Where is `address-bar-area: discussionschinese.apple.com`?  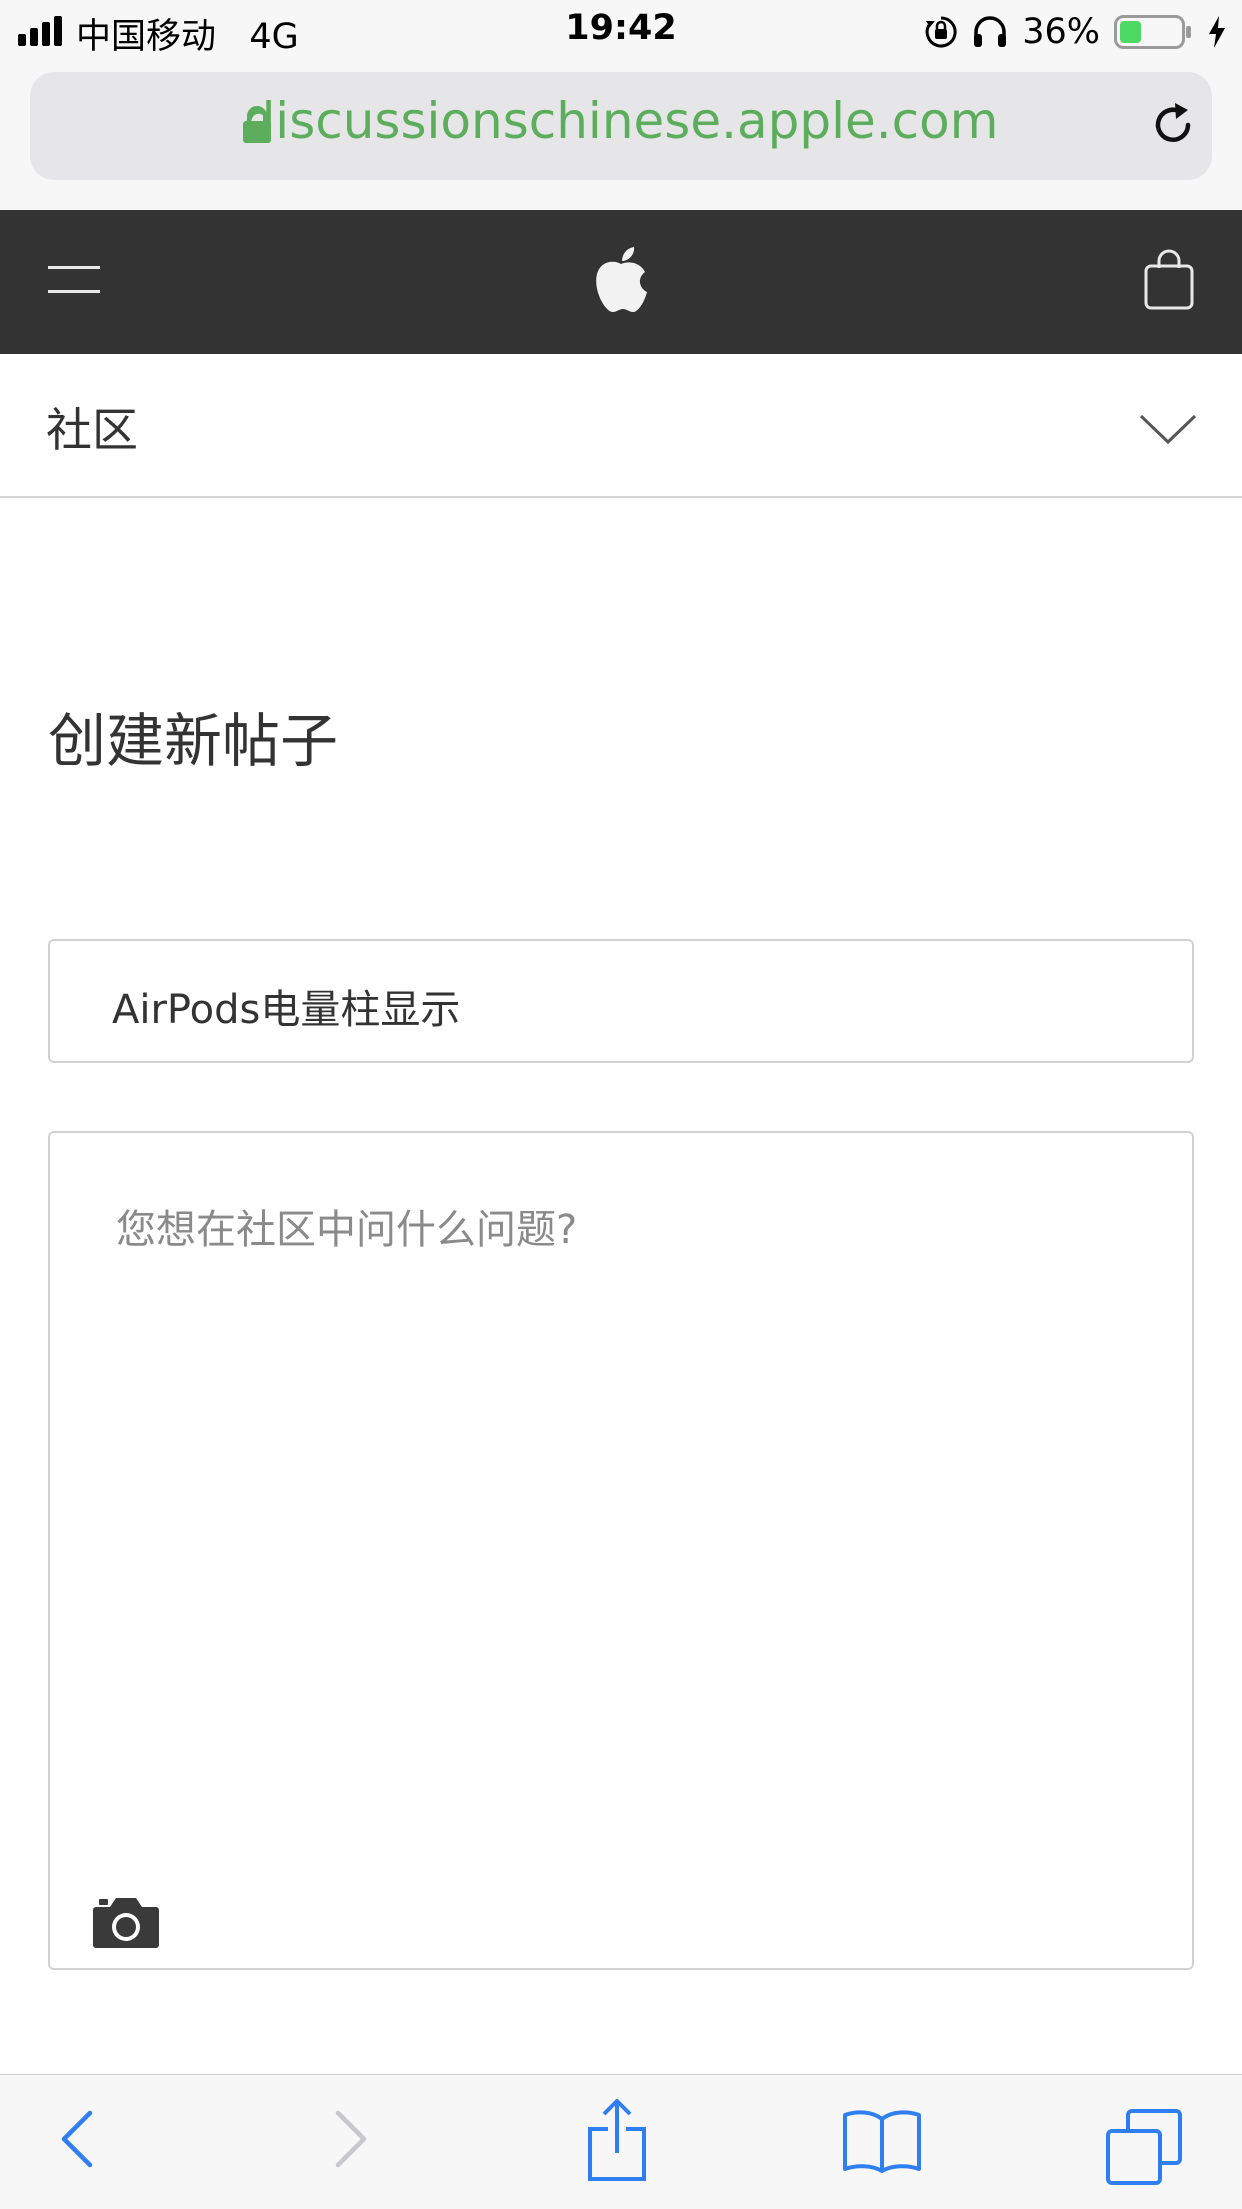 address-bar-area: discussionschinese.apple.com is located at coordinates (621, 137).